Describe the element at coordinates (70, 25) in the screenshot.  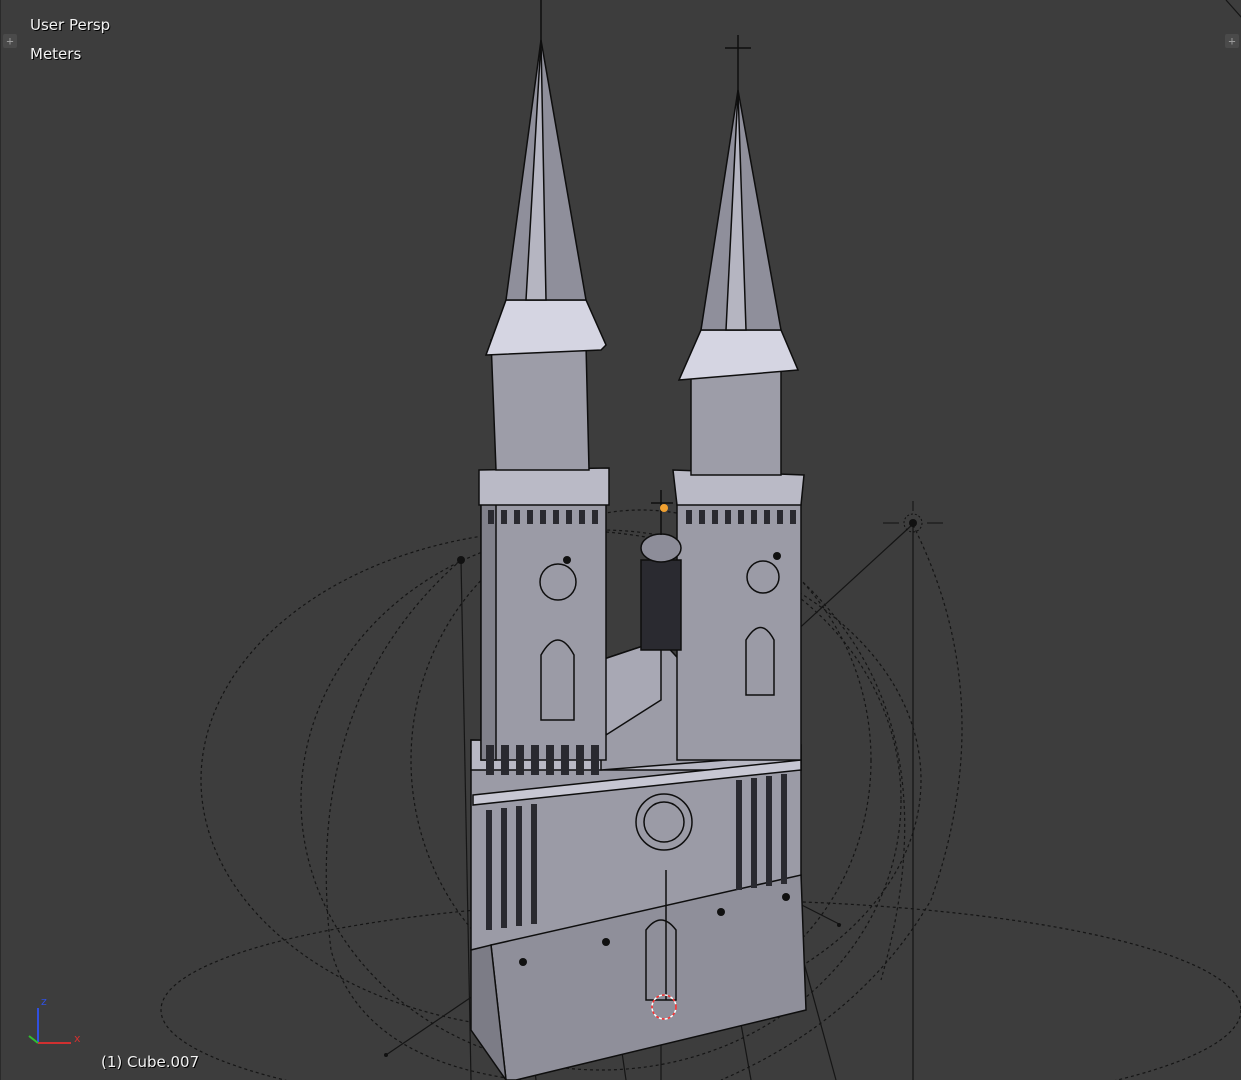
I see `view-mode-label: User Persp` at that location.